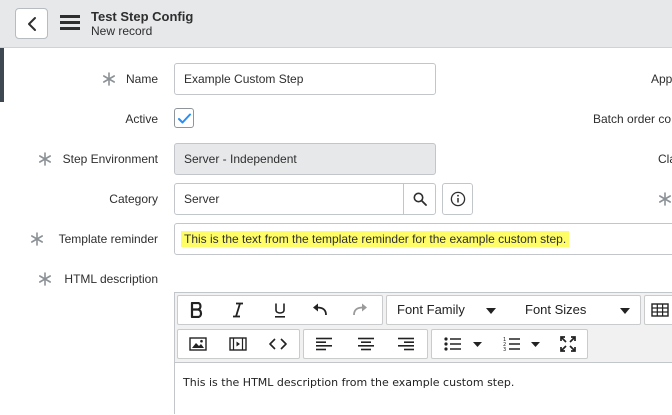 The width and height of the screenshot is (672, 415). I want to click on align-right-icon, so click(406, 344).